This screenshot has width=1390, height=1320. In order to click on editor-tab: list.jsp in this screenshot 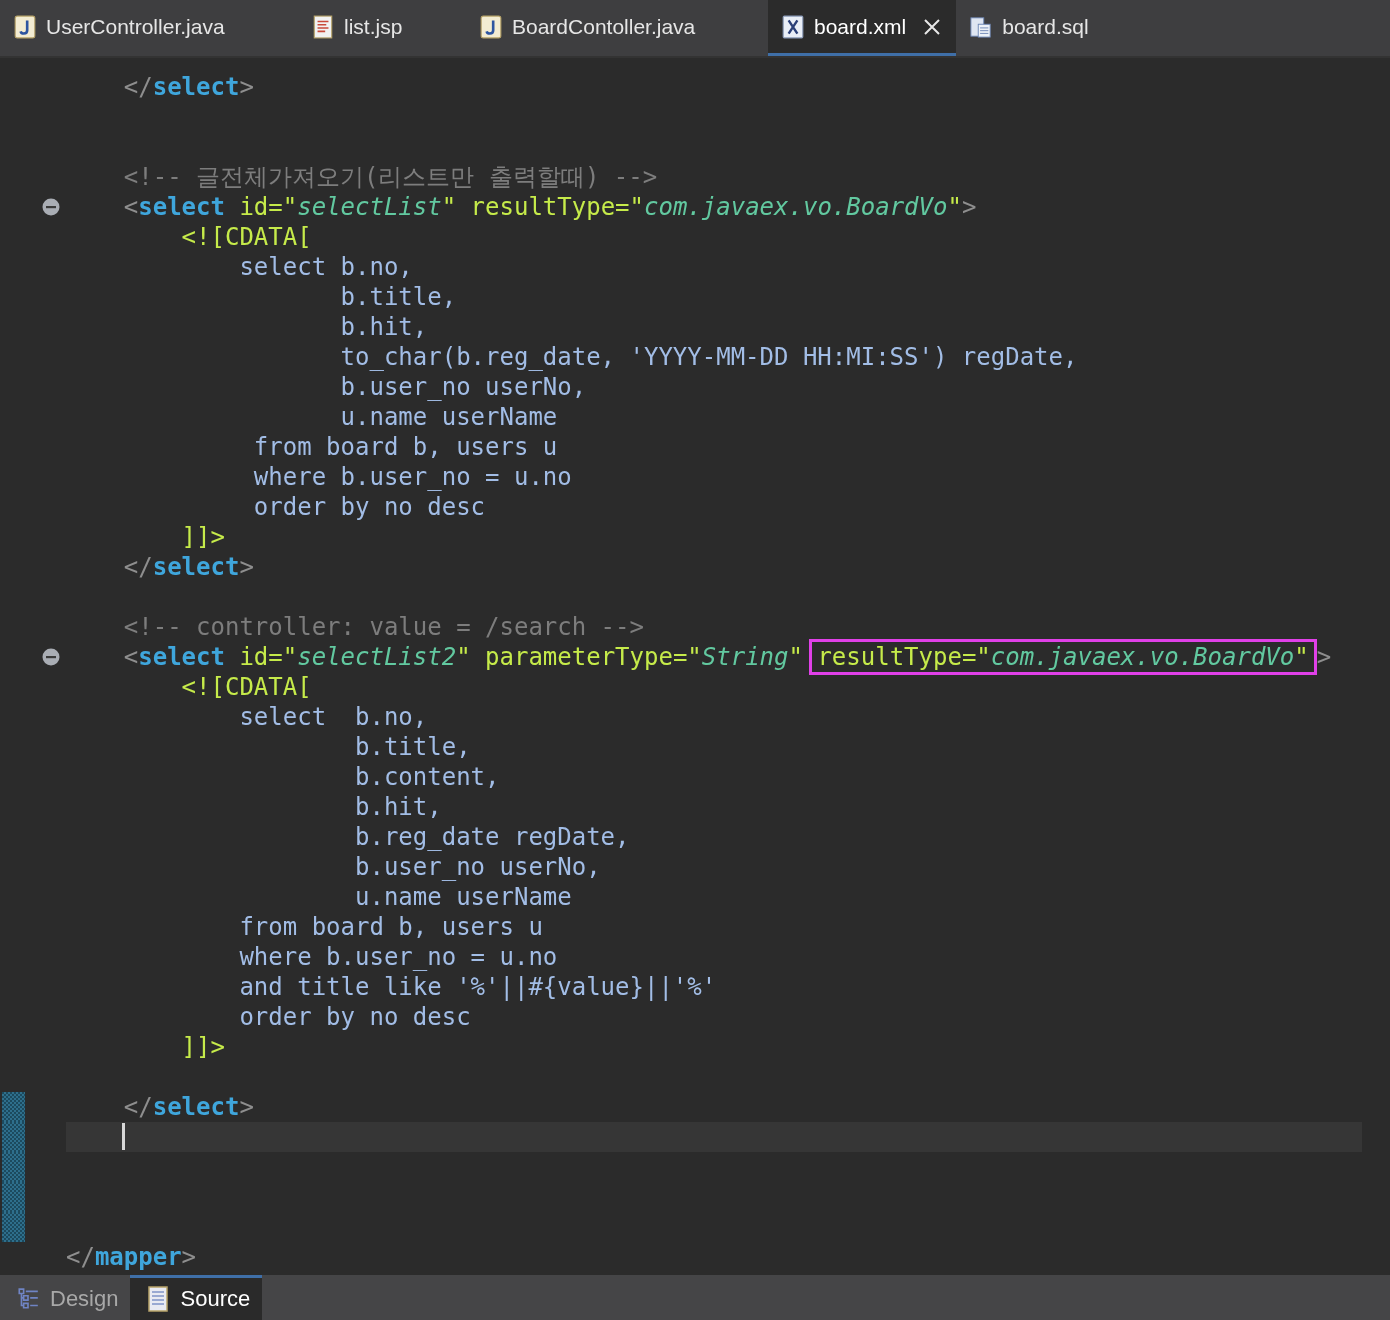, I will do `click(382, 28)`.